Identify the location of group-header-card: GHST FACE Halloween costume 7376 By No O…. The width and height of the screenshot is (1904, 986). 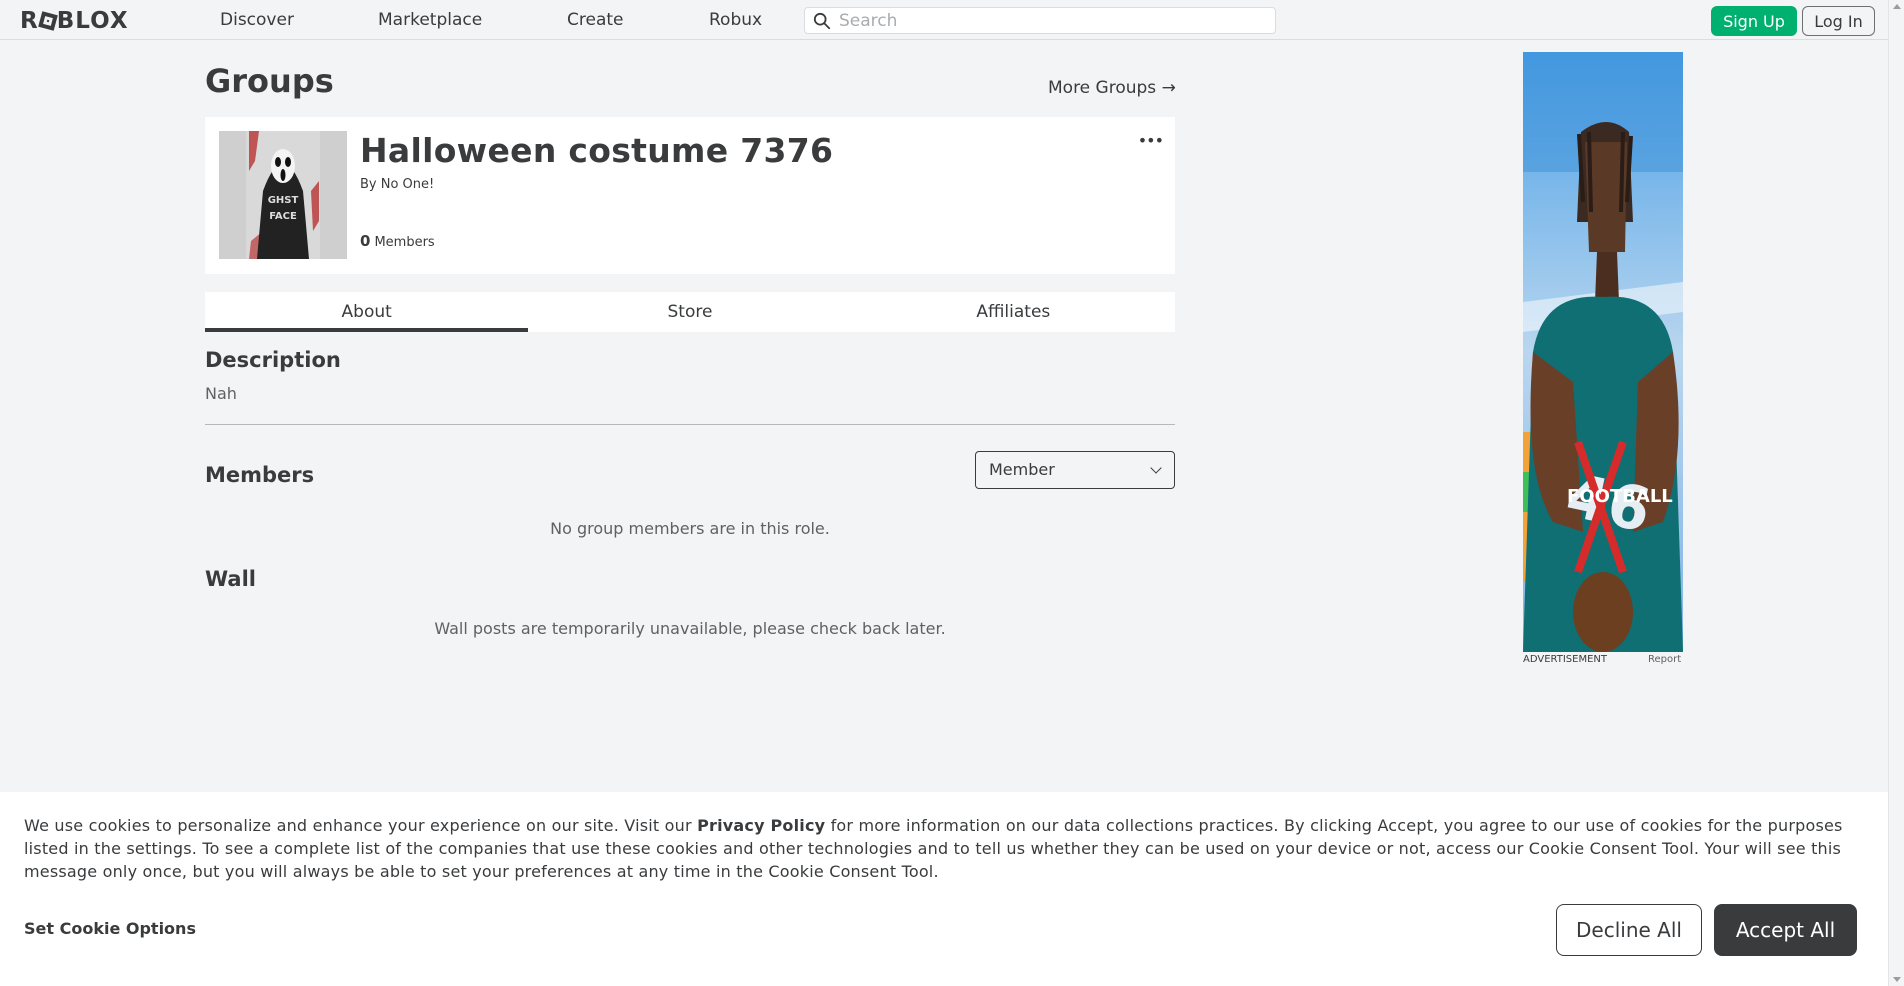
(690, 195).